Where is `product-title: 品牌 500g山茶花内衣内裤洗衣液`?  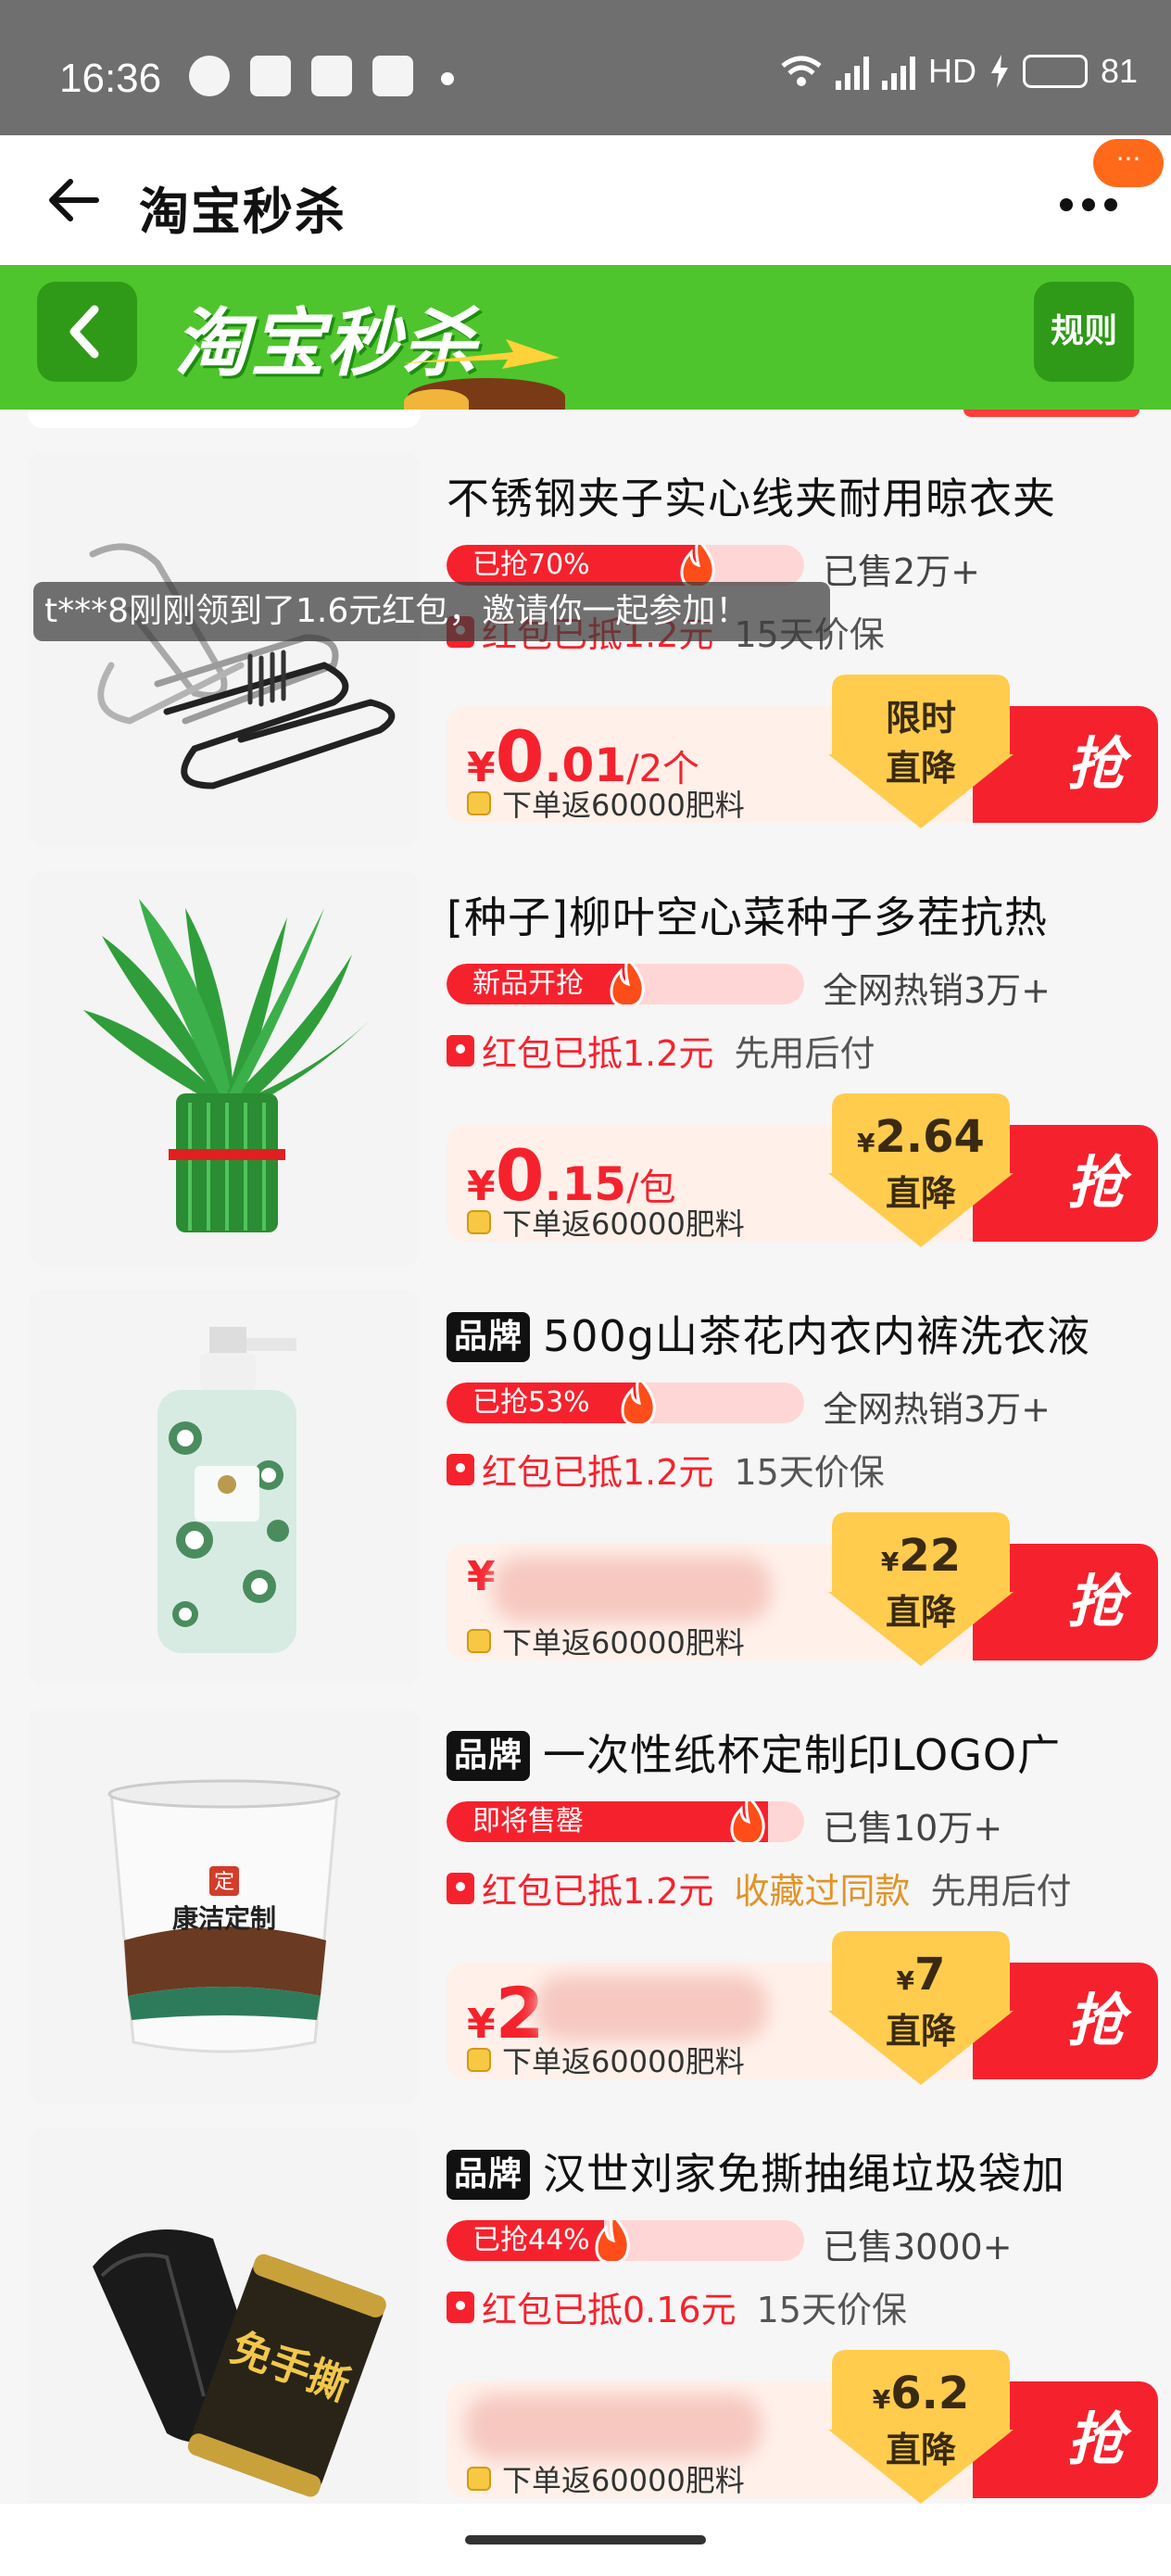 product-title: 品牌 500g山茶花内衣内裤洗衣液 is located at coordinates (804, 1333).